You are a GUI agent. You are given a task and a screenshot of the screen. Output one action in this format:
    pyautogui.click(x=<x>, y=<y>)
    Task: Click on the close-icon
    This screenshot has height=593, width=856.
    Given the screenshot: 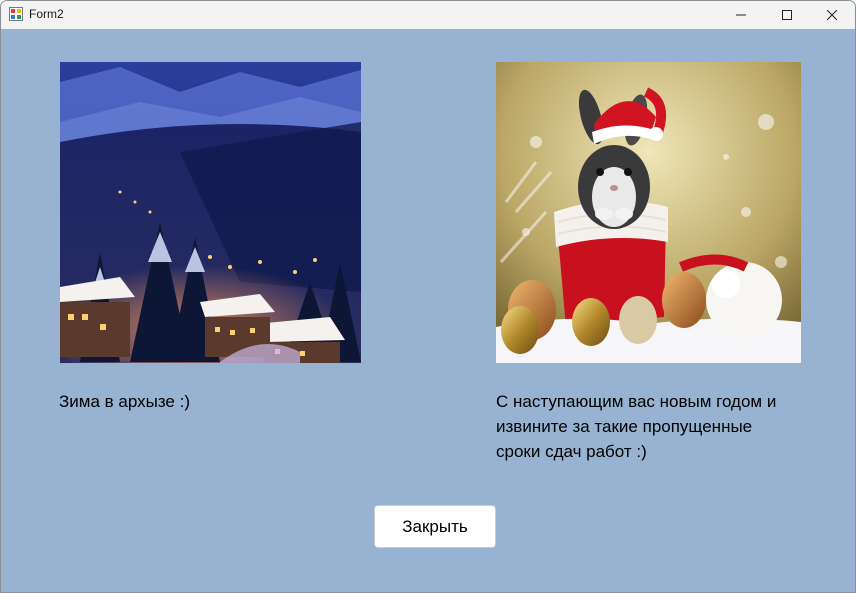 What is the action you would take?
    pyautogui.click(x=832, y=15)
    